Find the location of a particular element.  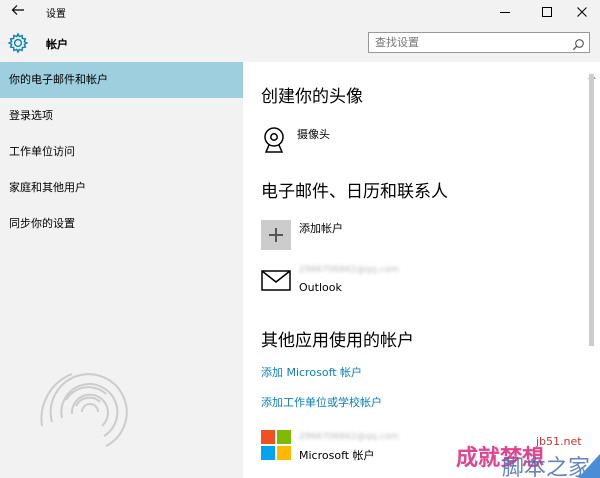

swirl-decoration is located at coordinates (90, 412).